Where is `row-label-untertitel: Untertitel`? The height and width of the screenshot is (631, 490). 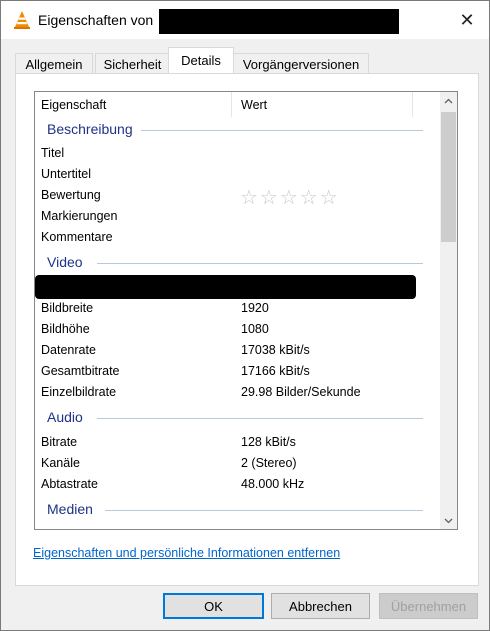
row-label-untertitel: Untertitel is located at coordinates (66, 174).